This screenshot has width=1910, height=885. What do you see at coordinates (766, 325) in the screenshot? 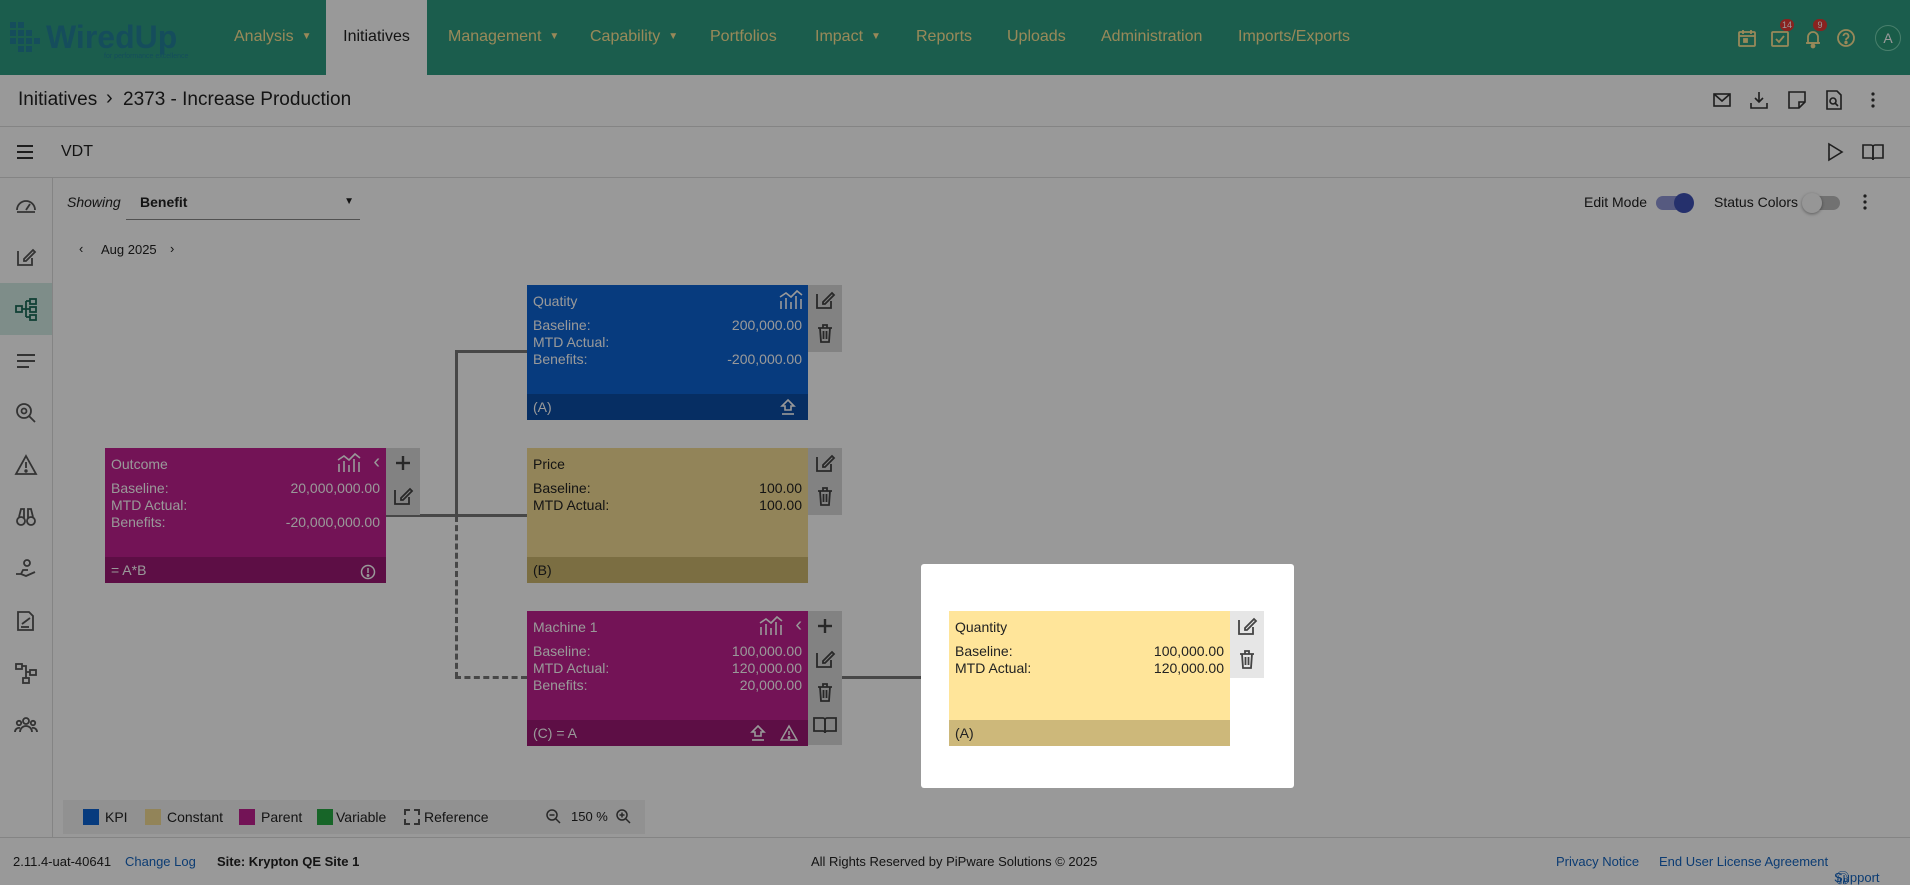
I see `baseline-value: 200,000.00` at bounding box center [766, 325].